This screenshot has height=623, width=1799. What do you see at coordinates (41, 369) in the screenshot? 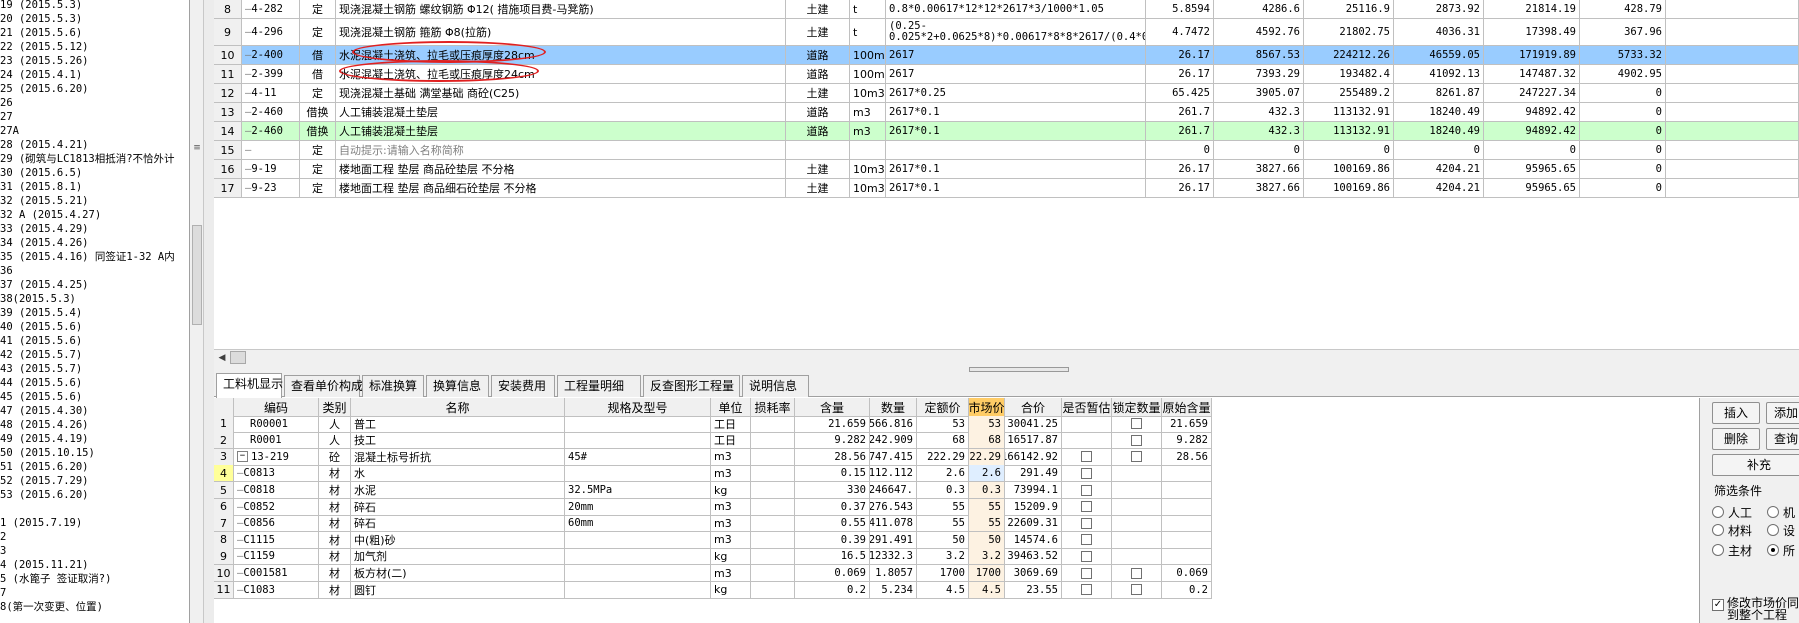
I see `tree-item: 43 (2015.5.7)` at bounding box center [41, 369].